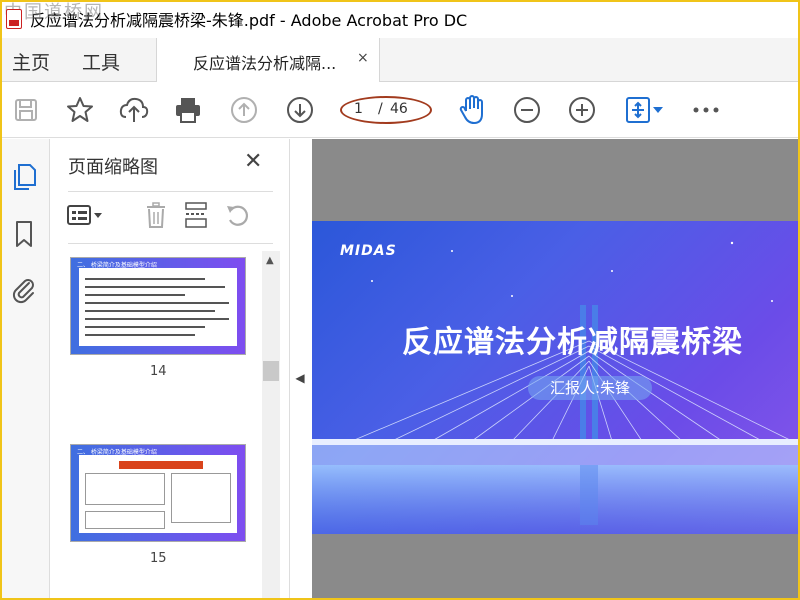  What do you see at coordinates (271, 371) in the screenshot?
I see `scrollbar-thumb` at bounding box center [271, 371].